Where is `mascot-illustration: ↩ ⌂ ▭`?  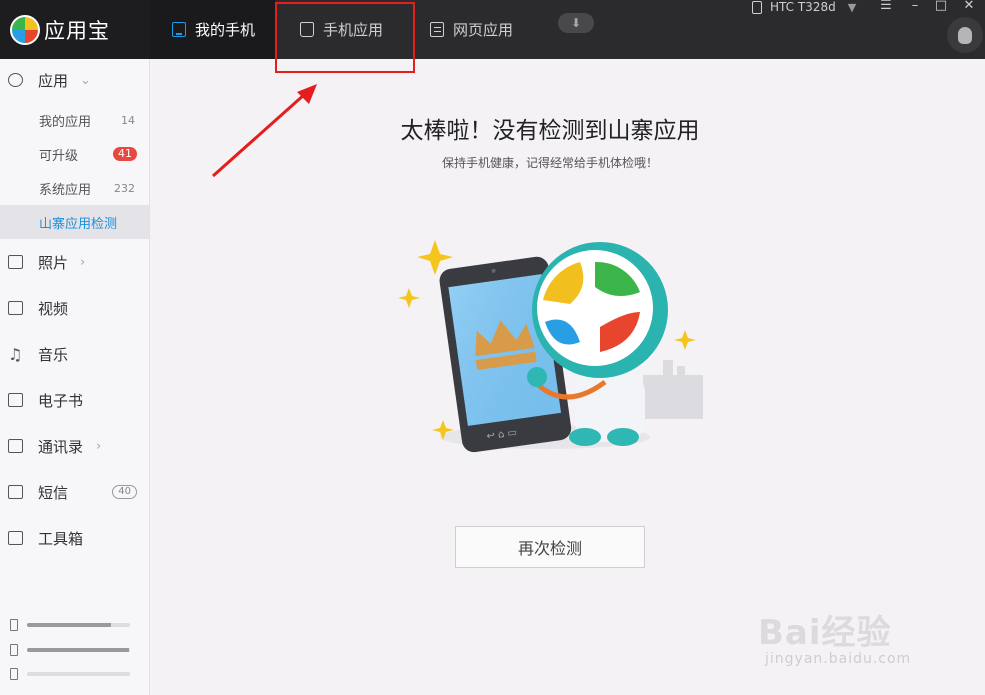
mascot-illustration: ↩ ⌂ ▭ is located at coordinates (550, 346).